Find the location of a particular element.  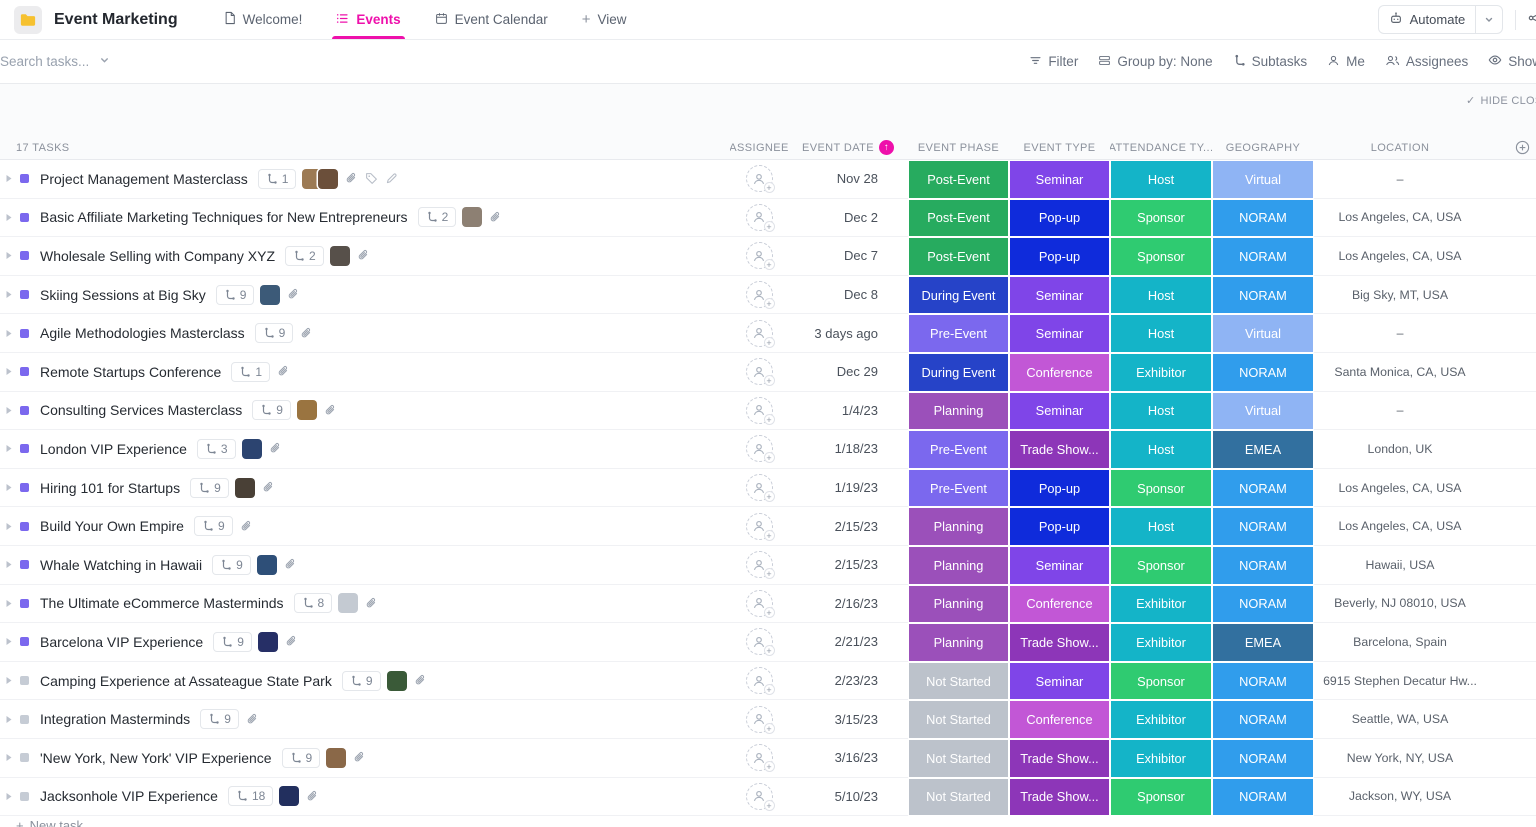

geography-chip: Virtual is located at coordinates (1263, 333).